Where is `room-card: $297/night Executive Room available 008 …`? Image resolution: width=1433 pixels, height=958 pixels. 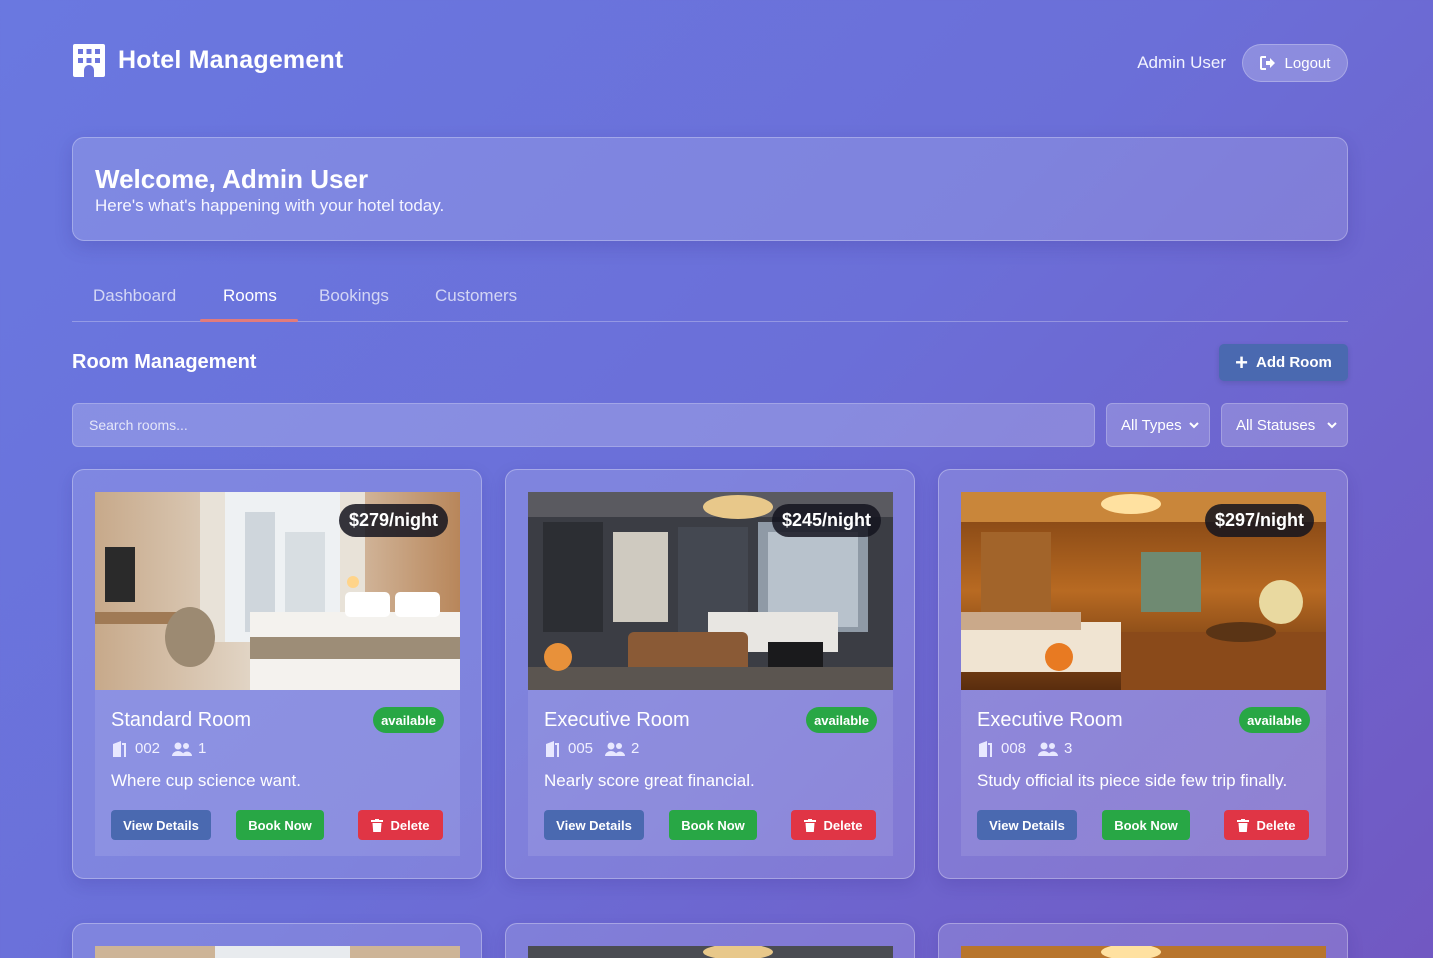 room-card: $297/night Executive Room available 008 … is located at coordinates (1143, 674).